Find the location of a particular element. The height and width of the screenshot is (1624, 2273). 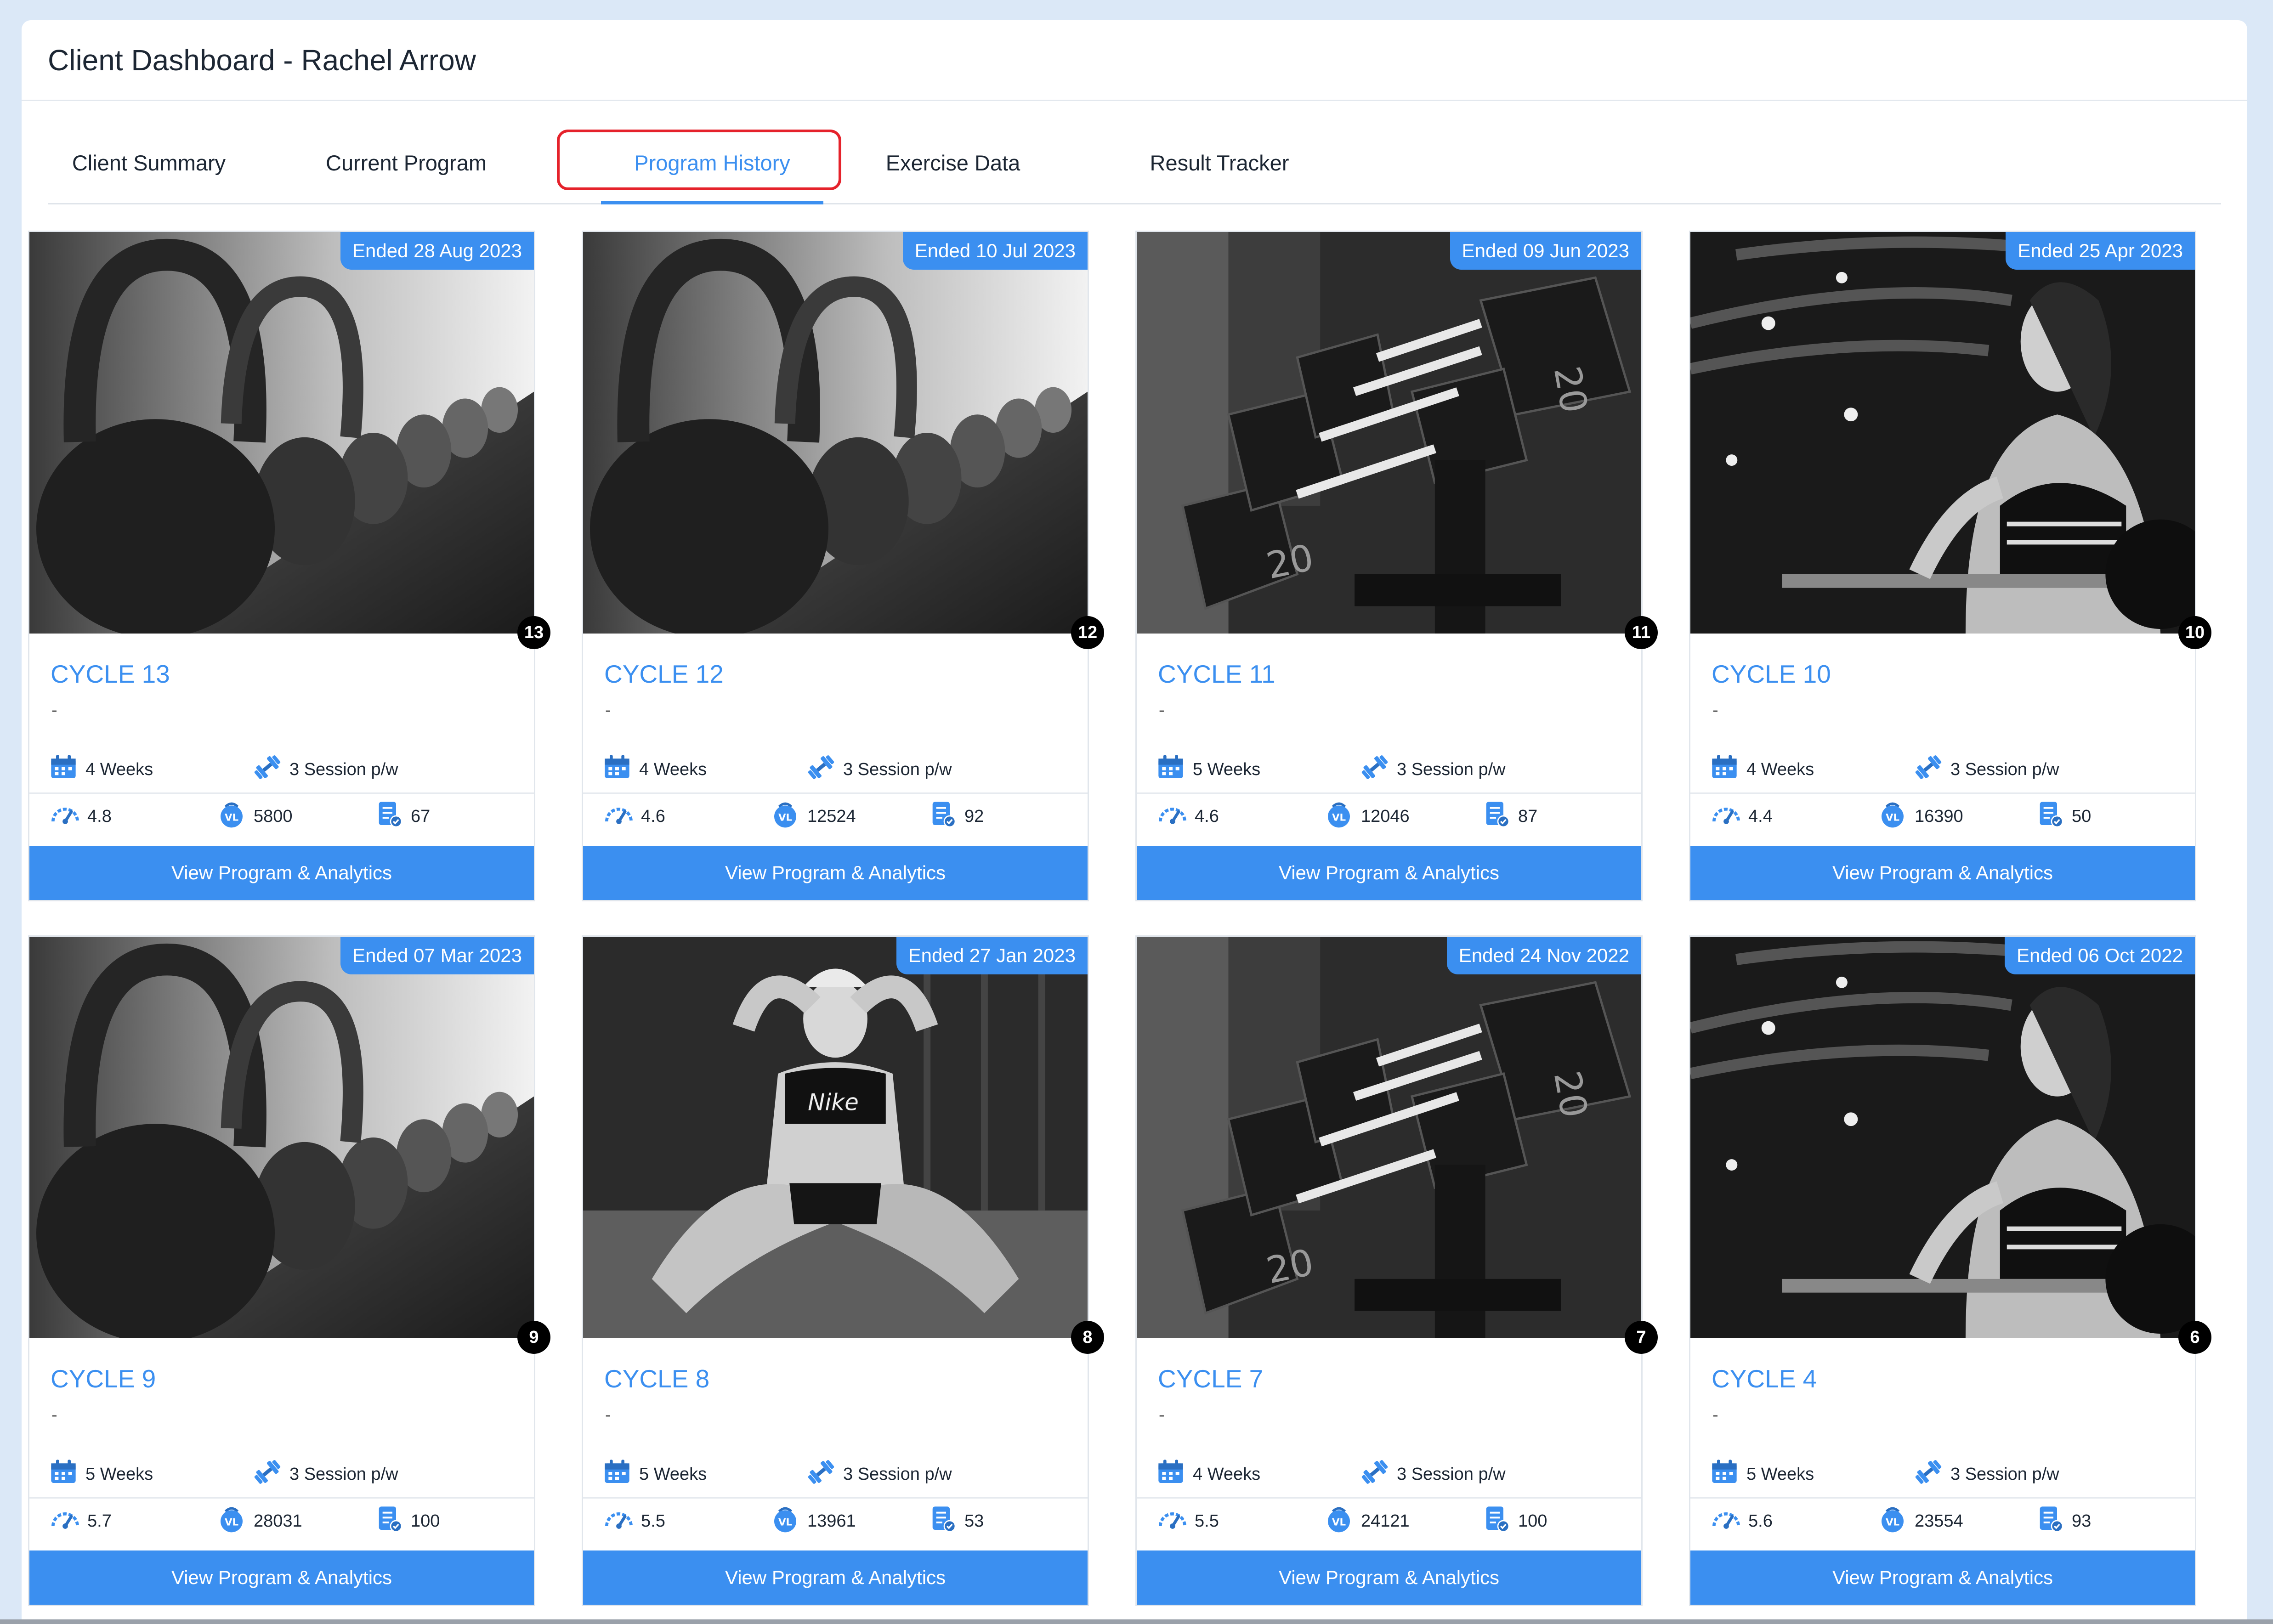

intensity-value: 4.4 is located at coordinates (1760, 816).